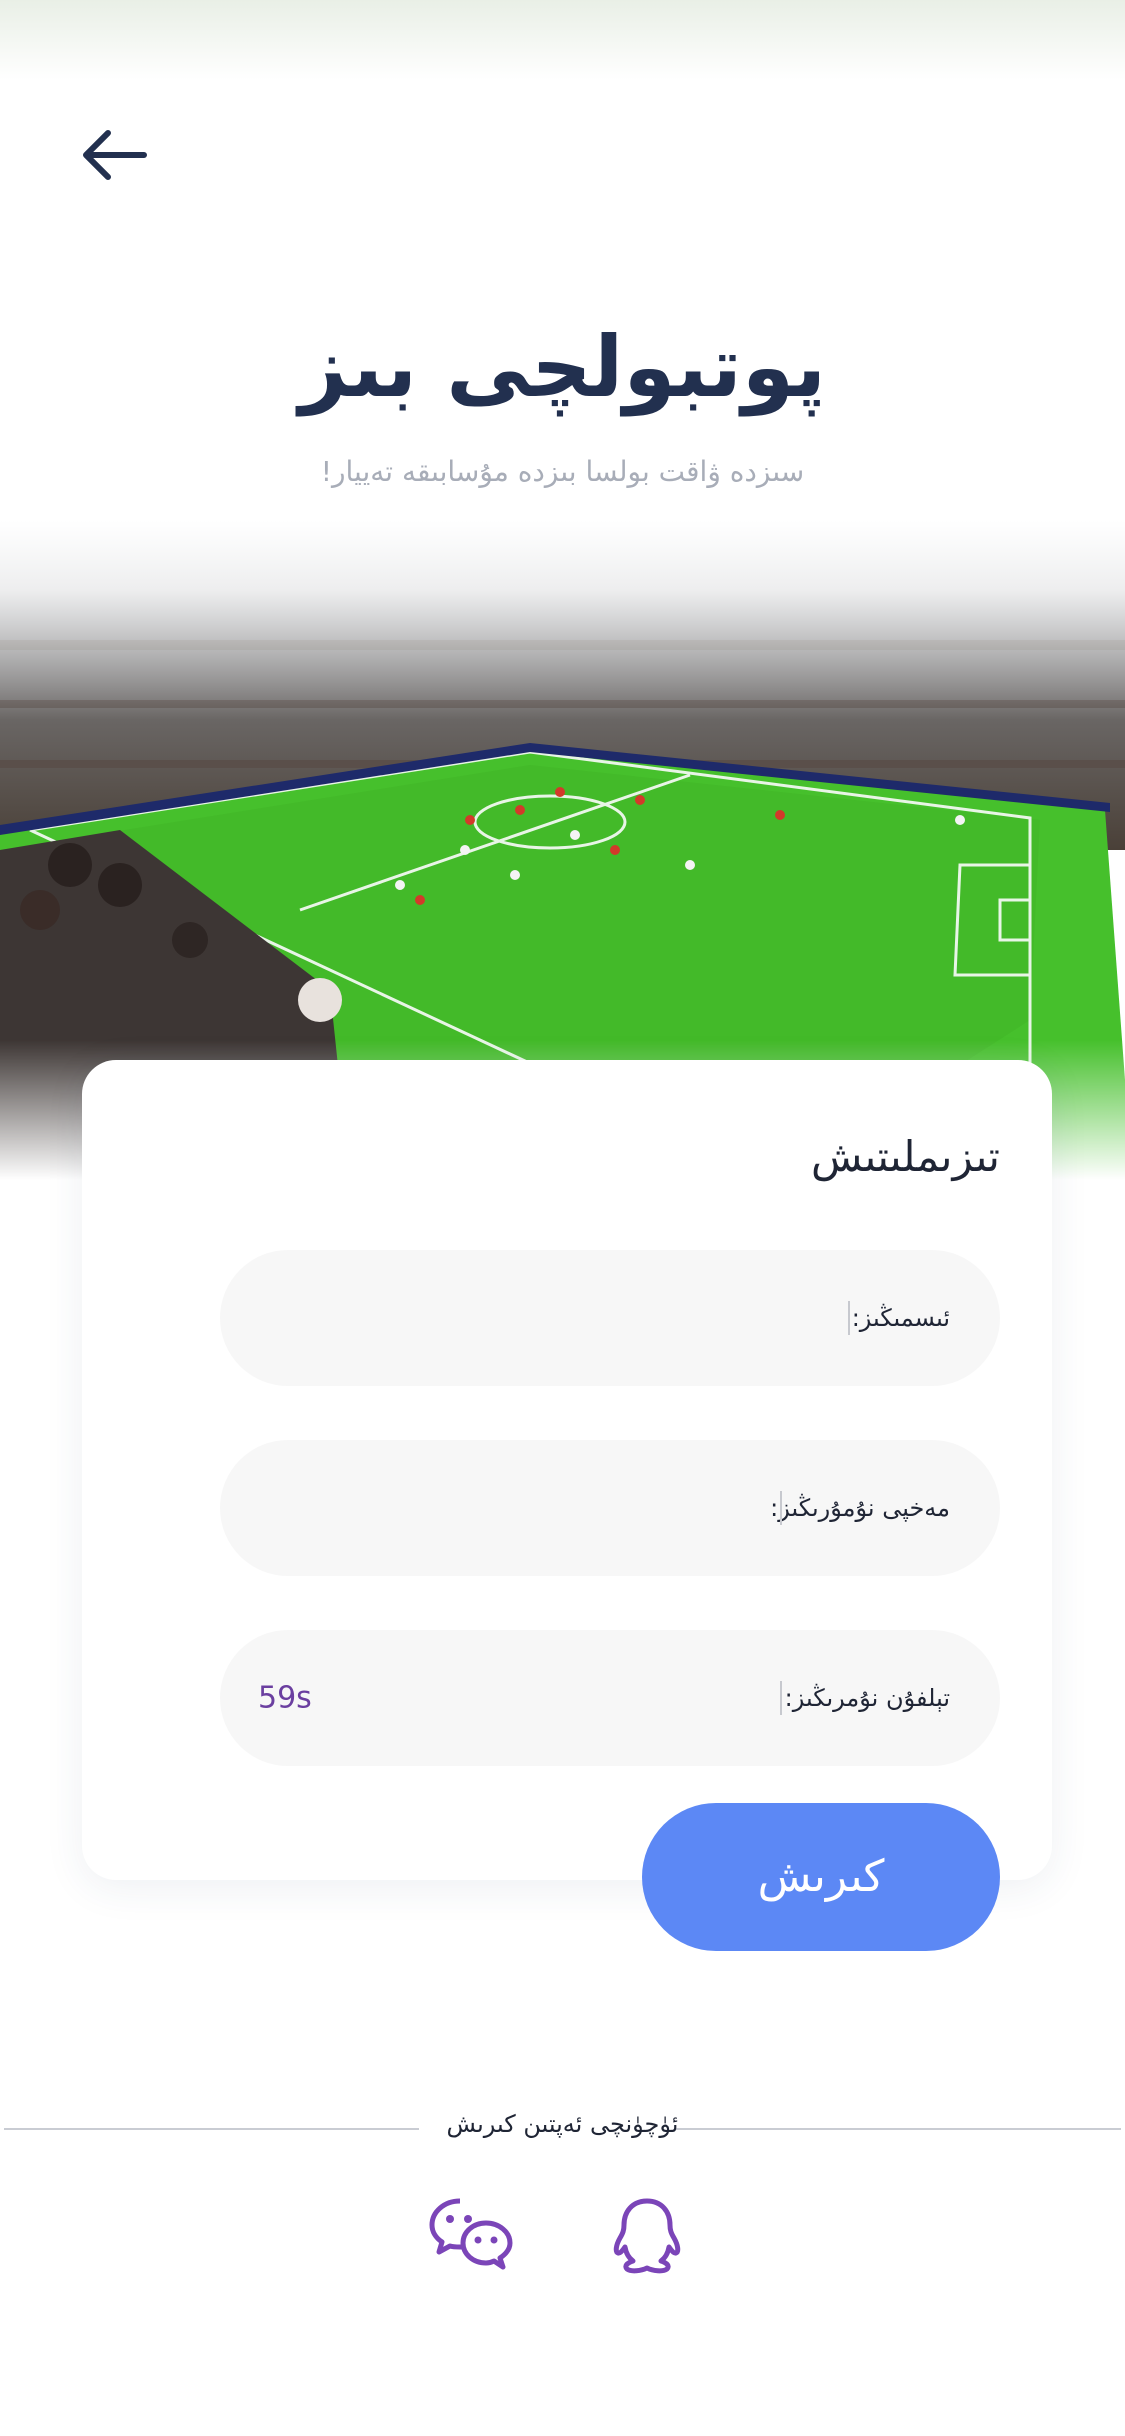 The image size is (1125, 2436). I want to click on name-field: ئىسمىڭىز:, so click(610, 1319).